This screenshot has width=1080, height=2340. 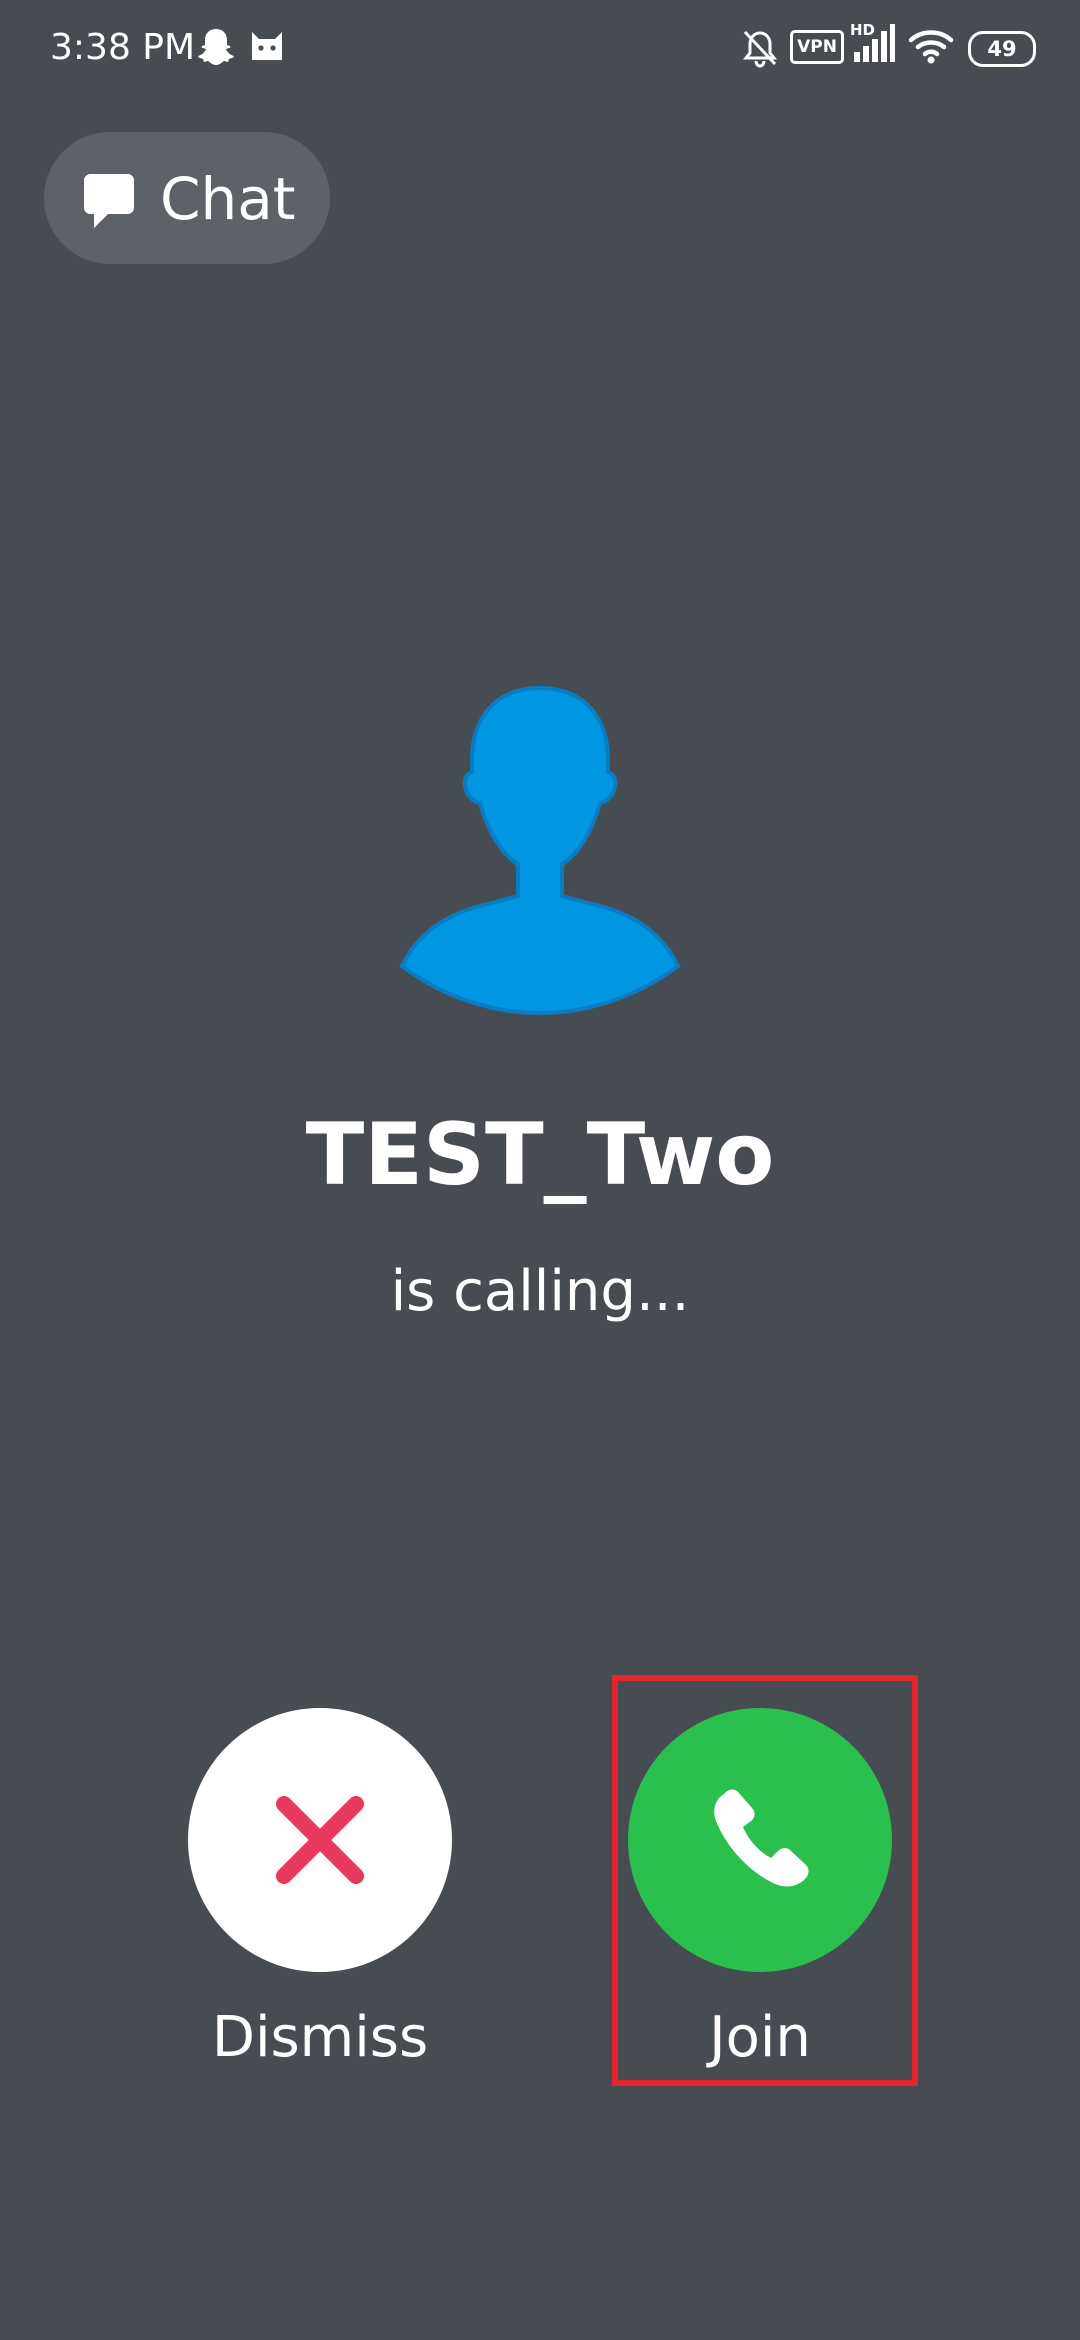 I want to click on dismiss-button, so click(x=320, y=1840).